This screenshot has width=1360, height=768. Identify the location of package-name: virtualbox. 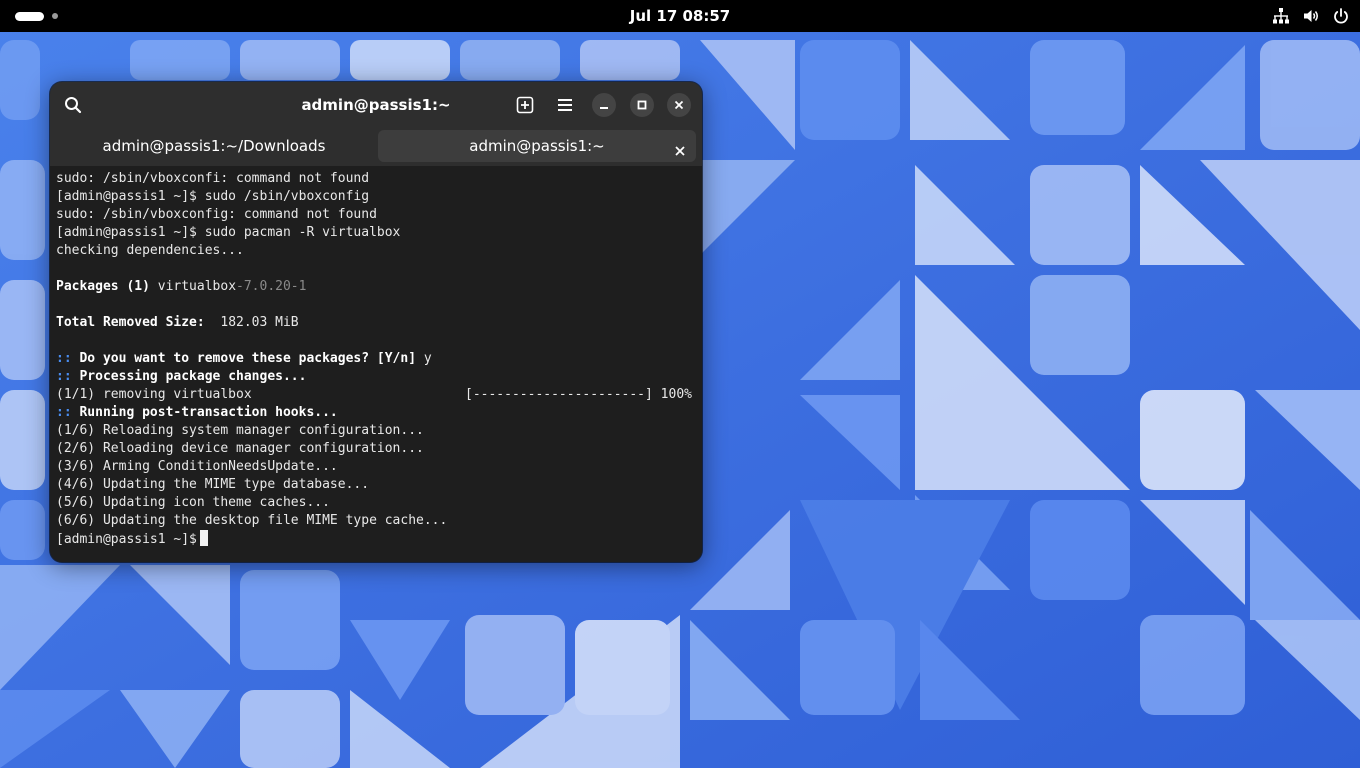
(193, 286).